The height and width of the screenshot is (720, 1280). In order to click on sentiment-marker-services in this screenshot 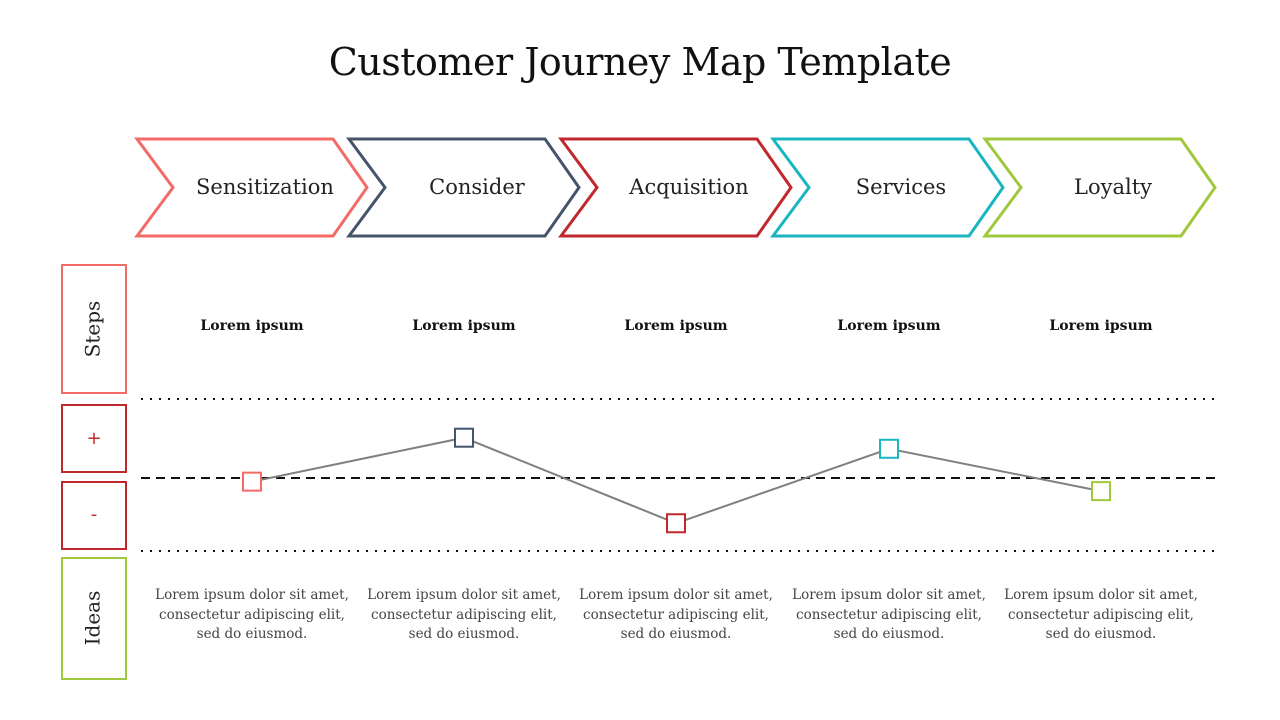, I will do `click(889, 448)`.